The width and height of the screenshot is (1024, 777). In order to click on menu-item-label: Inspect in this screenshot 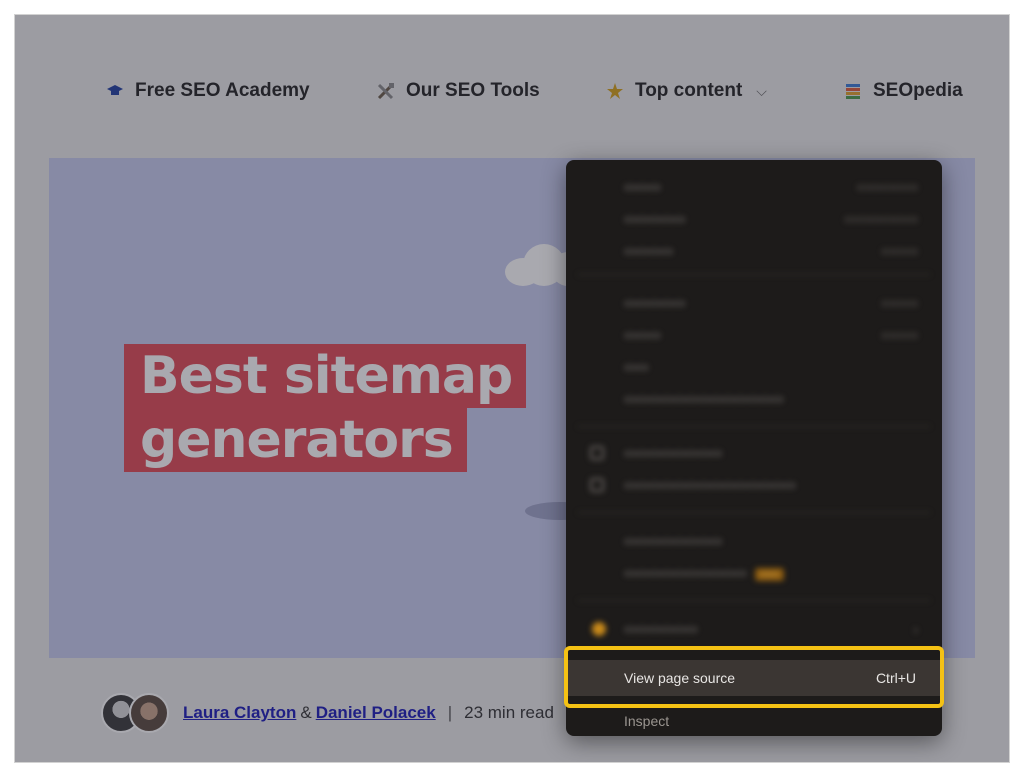, I will do `click(647, 721)`.